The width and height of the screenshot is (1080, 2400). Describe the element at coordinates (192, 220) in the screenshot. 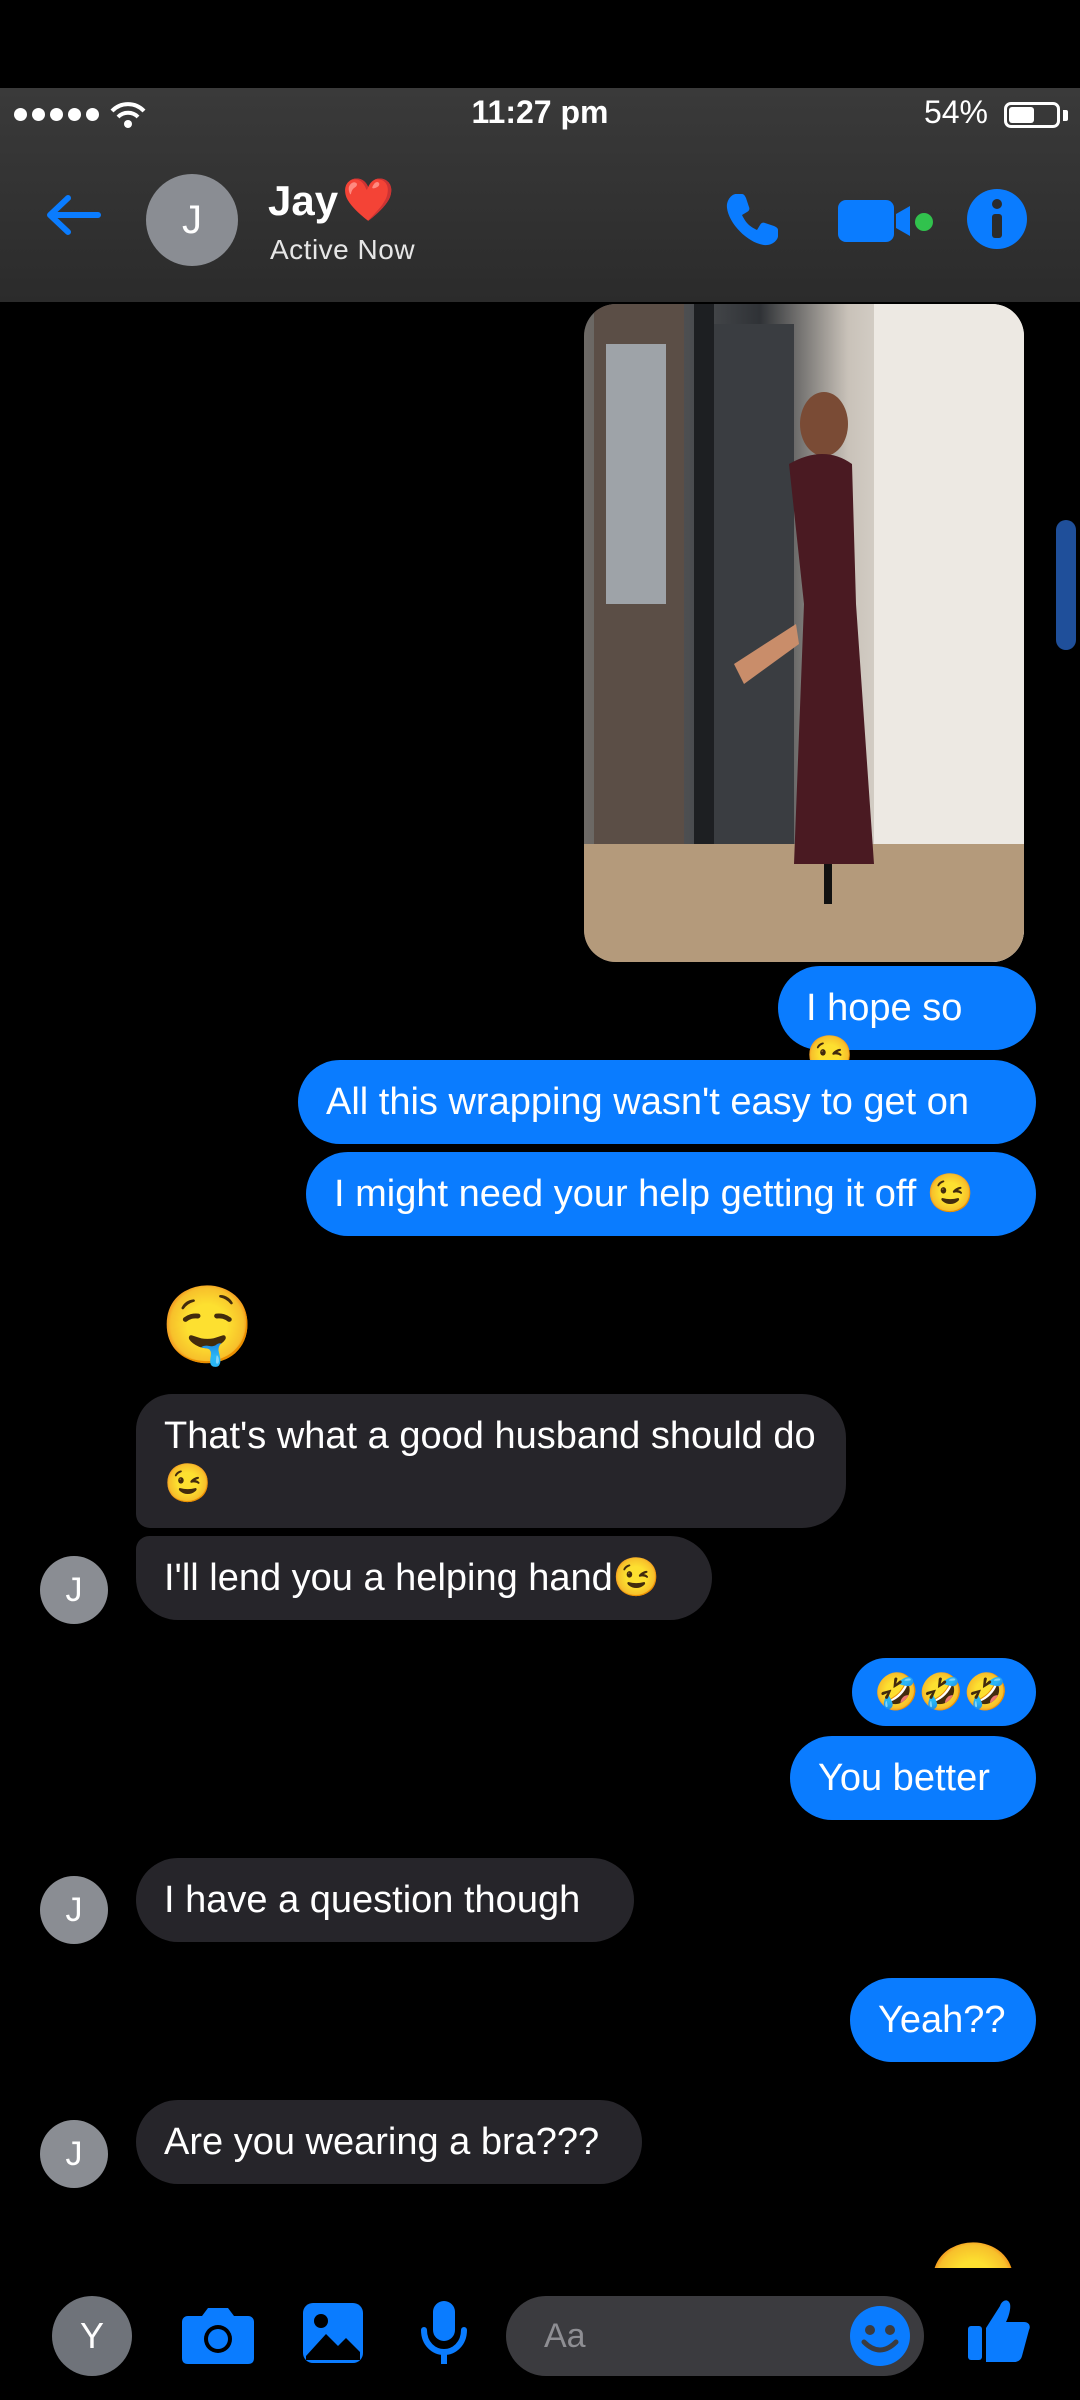

I see `contact-avatar: J` at that location.